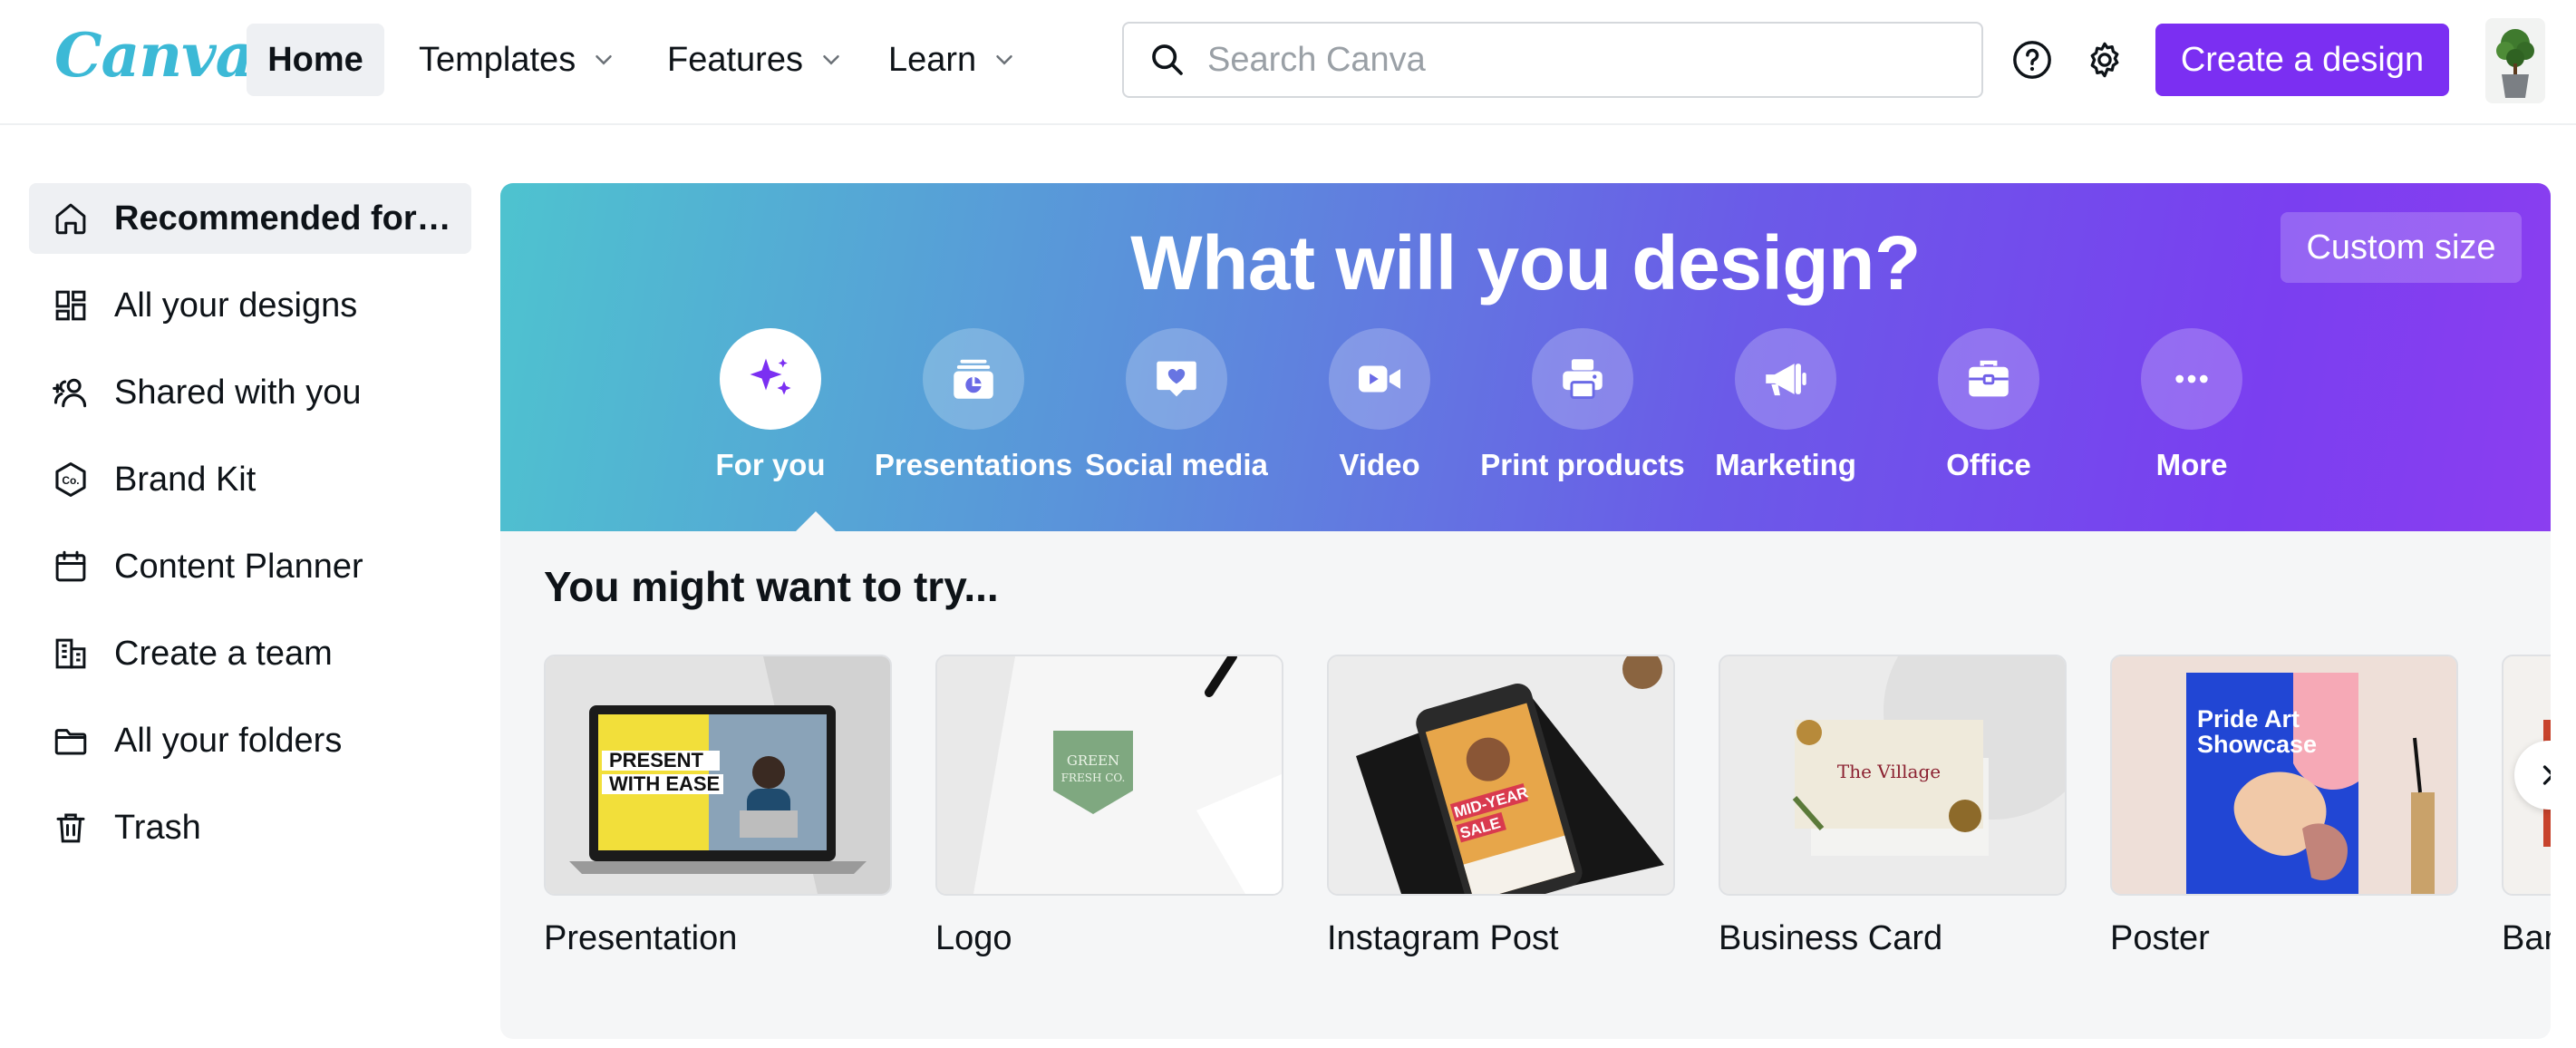 Image resolution: width=2576 pixels, height=1048 pixels. What do you see at coordinates (1379, 465) in the screenshot?
I see `category-label: Video` at bounding box center [1379, 465].